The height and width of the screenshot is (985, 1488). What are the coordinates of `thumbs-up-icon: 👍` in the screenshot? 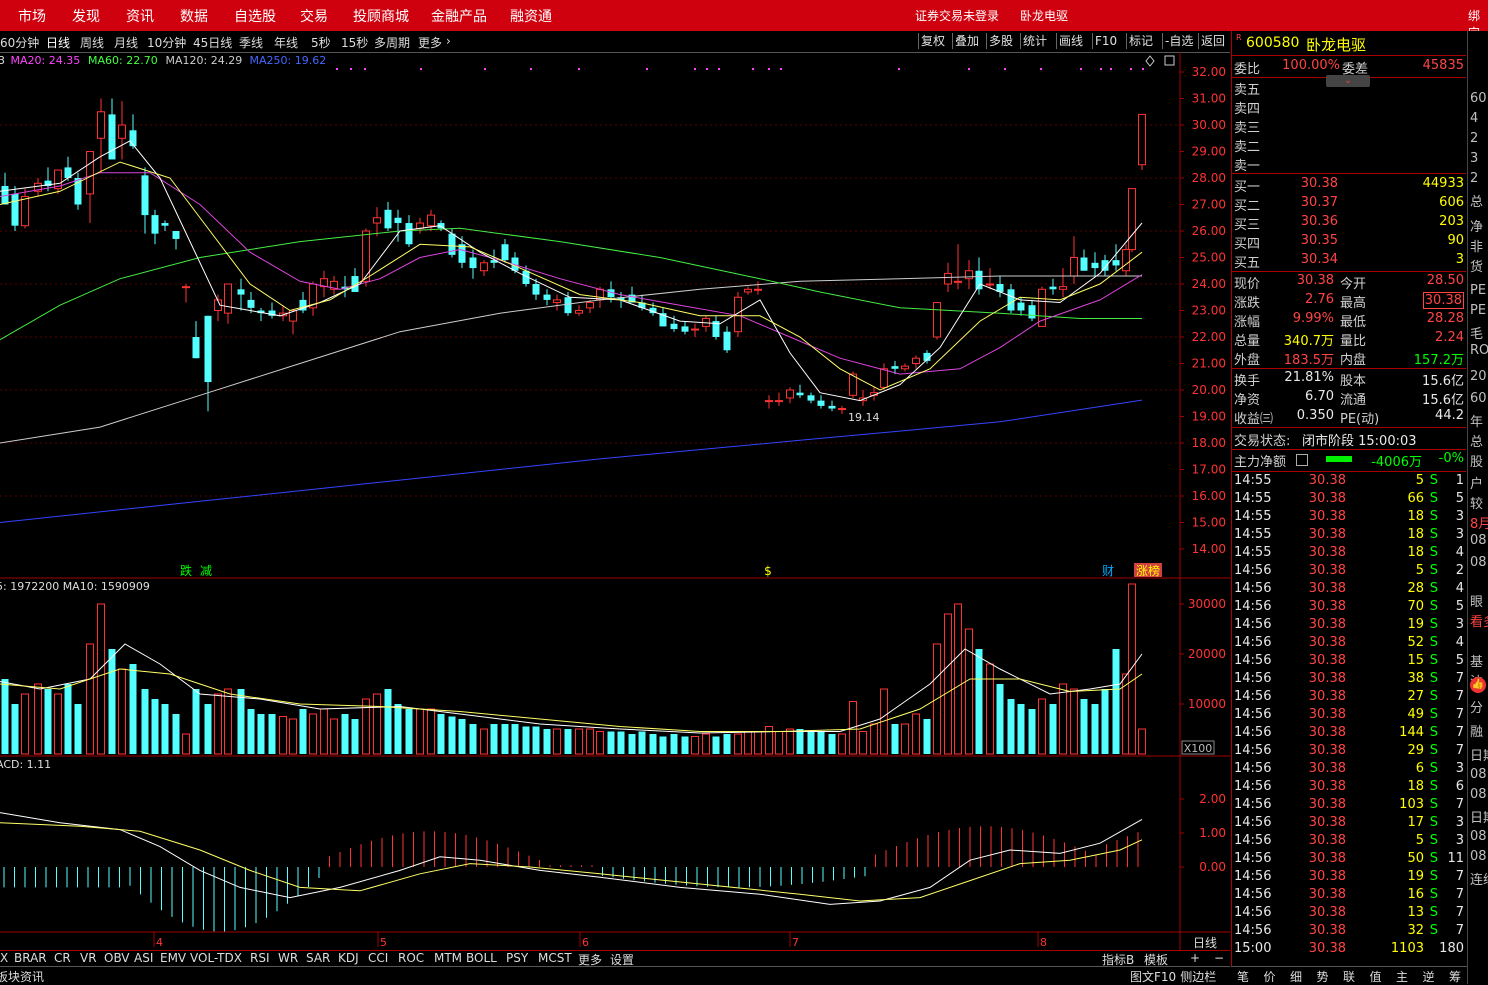 It's located at (1478, 685).